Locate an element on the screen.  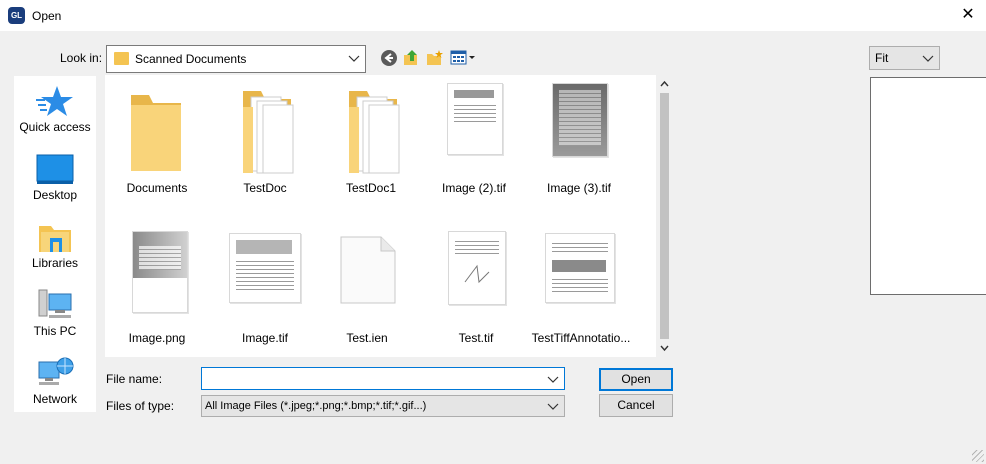
new-folder-icon is located at coordinates (435, 58).